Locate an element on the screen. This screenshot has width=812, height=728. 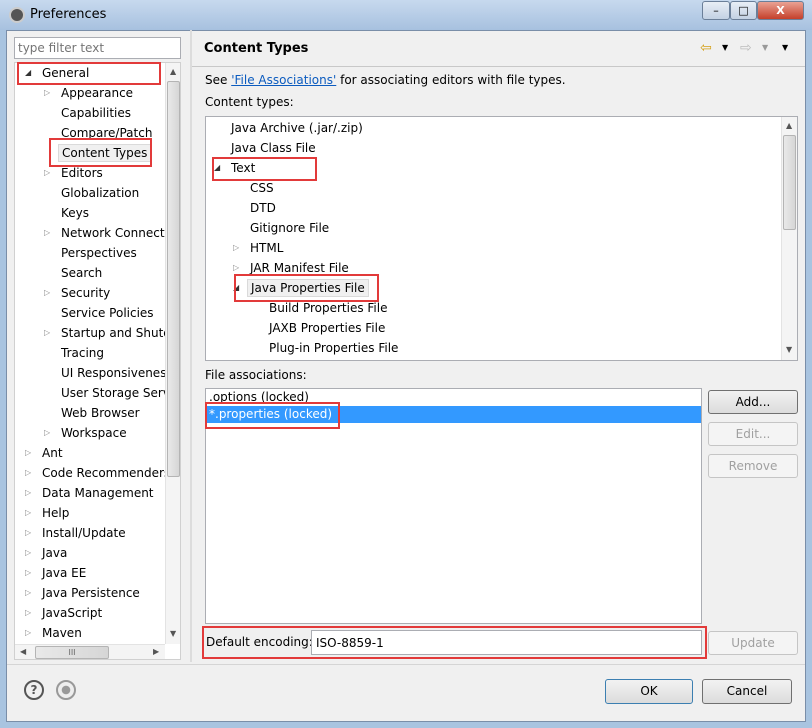
tree-item: Java Class File is located at coordinates (273, 148).